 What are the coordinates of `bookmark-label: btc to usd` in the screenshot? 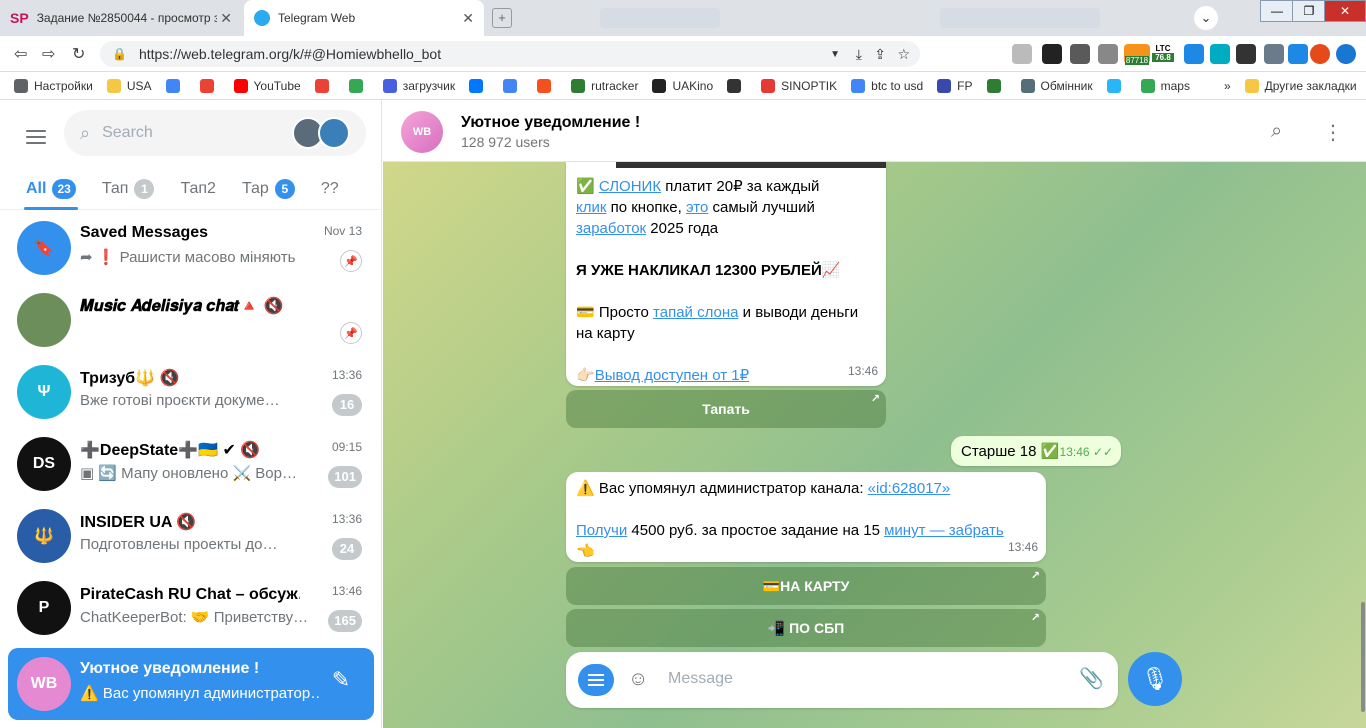 It's located at (897, 85).